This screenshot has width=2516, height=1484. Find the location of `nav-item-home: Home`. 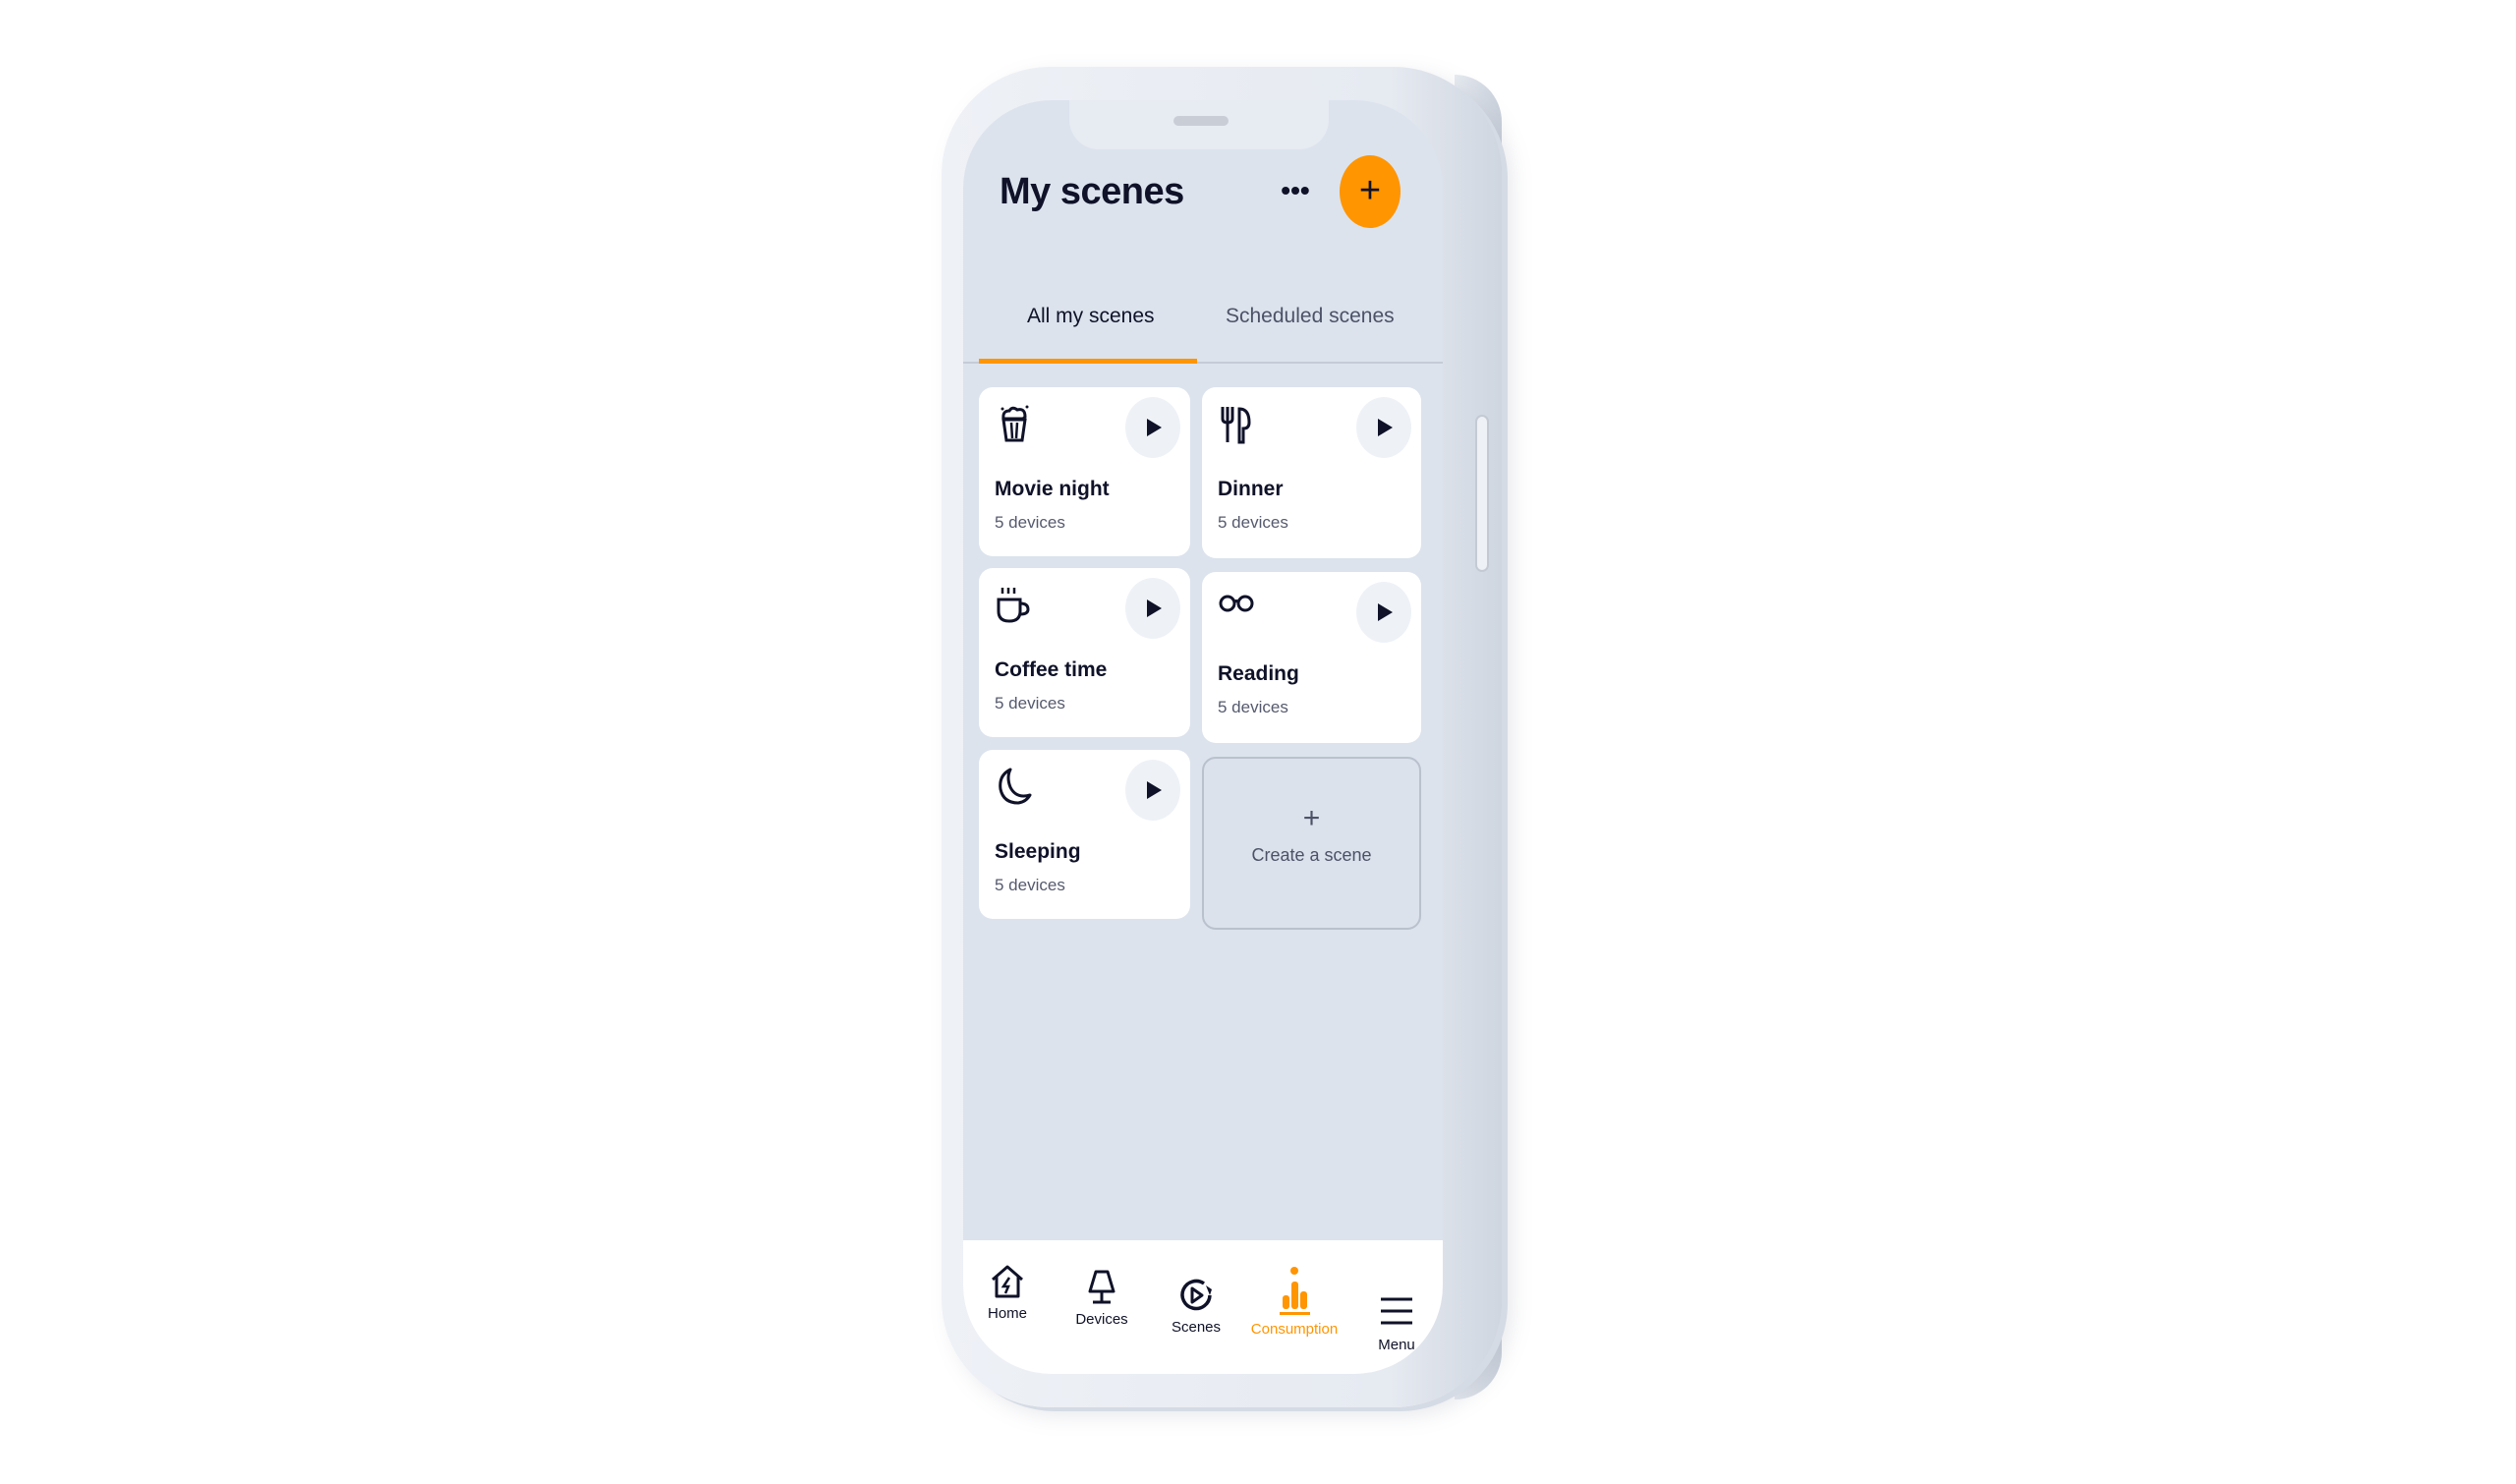

nav-item-home: Home is located at coordinates (1007, 1292).